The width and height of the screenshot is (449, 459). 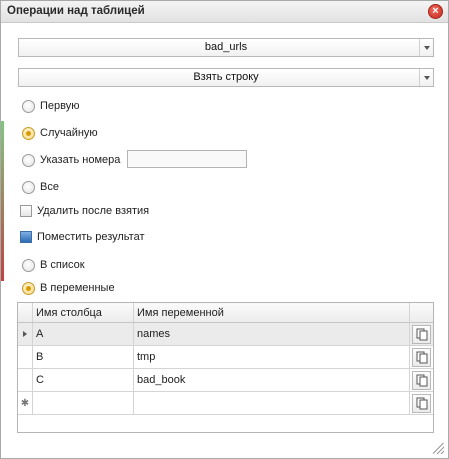 I want to click on titlebar: Операции над таблицей ×, so click(x=224, y=12).